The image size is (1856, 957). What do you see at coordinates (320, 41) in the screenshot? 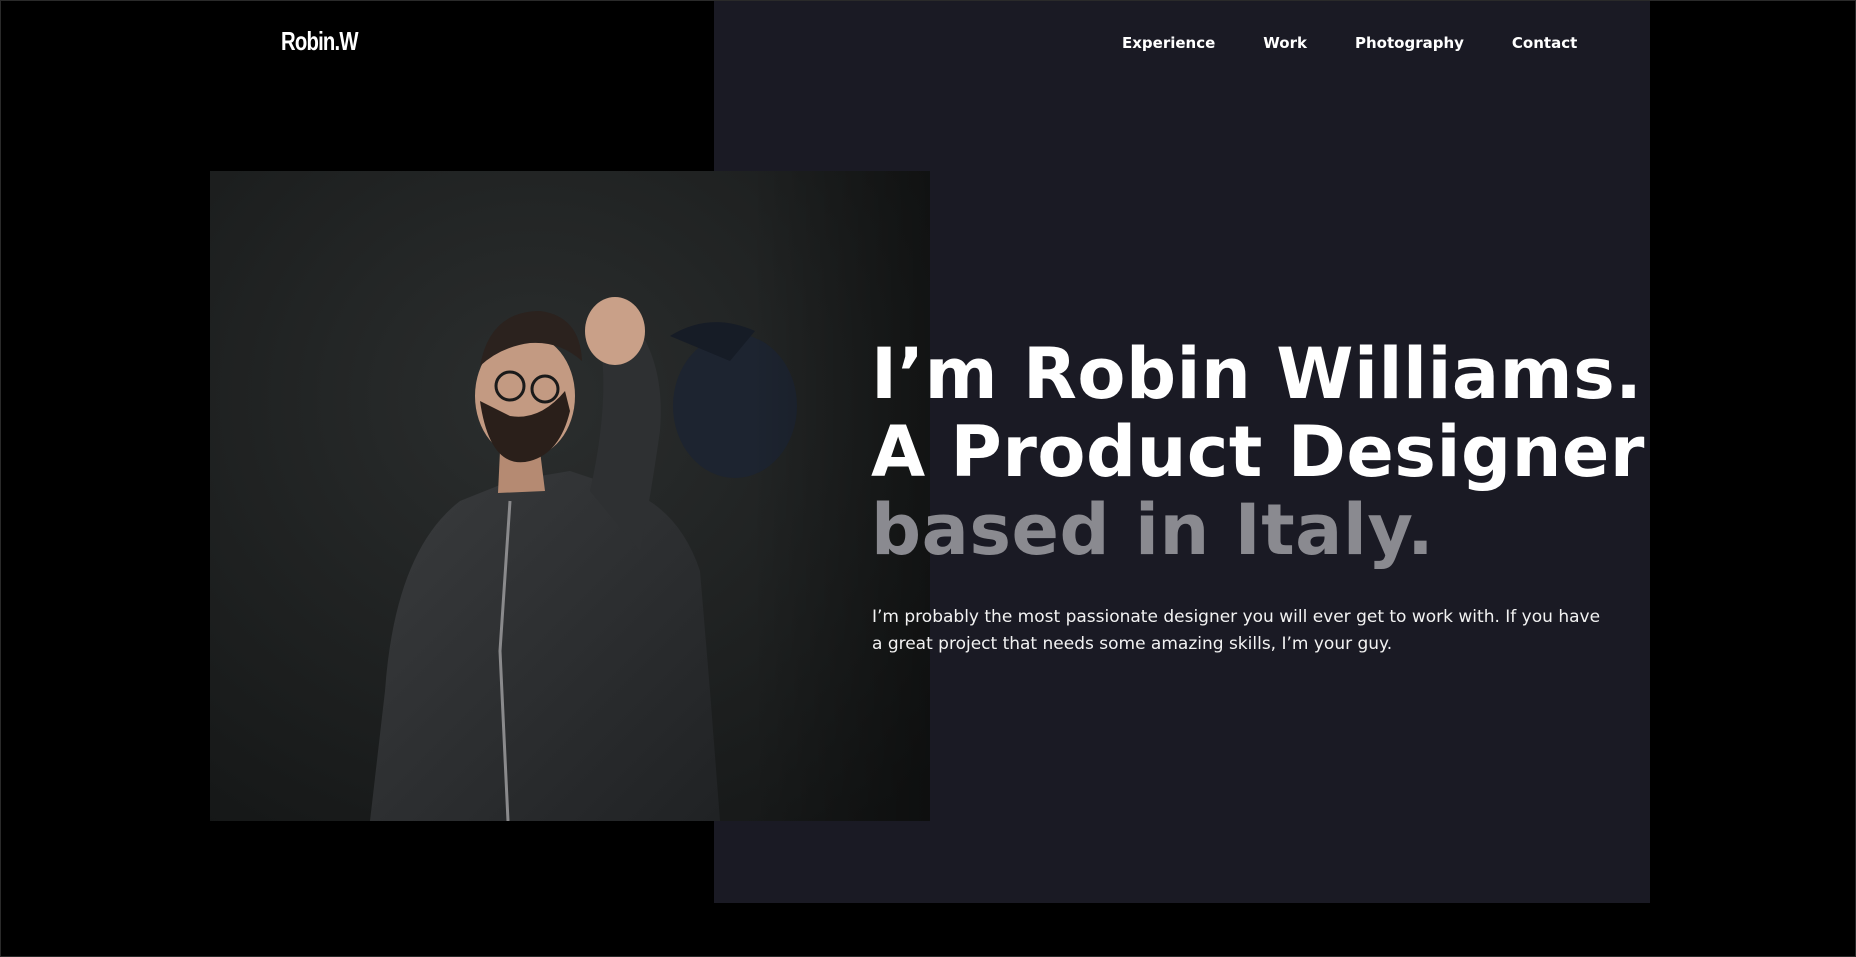
I see `site-logo: Robin.W` at bounding box center [320, 41].